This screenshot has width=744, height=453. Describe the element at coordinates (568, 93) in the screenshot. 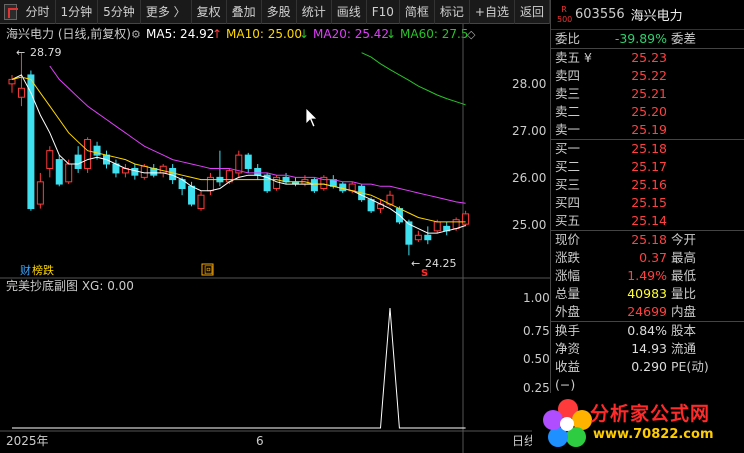

I see `ask-label: 卖三` at that location.